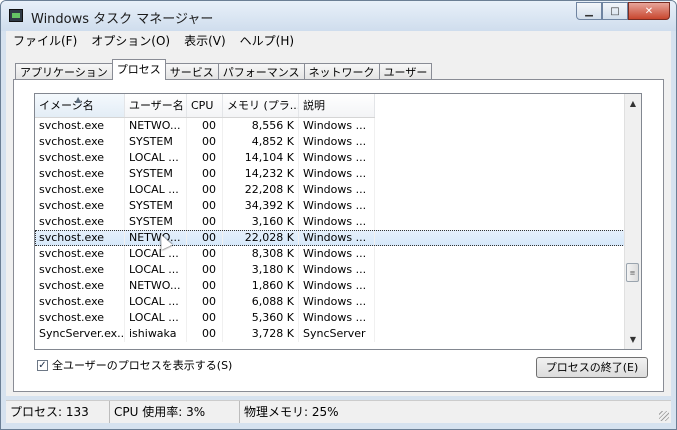  I want to click on cell-description: SyncServer, so click(337, 334).